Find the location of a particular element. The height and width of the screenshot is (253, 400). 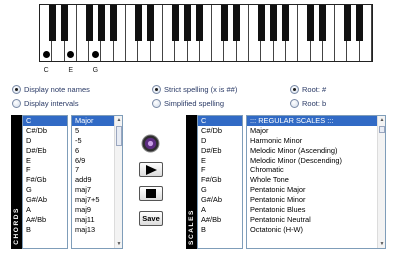

chord-root-list: C C#/Db D D#/Eb E F F#/Gb G G#/Ab A A#/Bb B is located at coordinates (45, 182).